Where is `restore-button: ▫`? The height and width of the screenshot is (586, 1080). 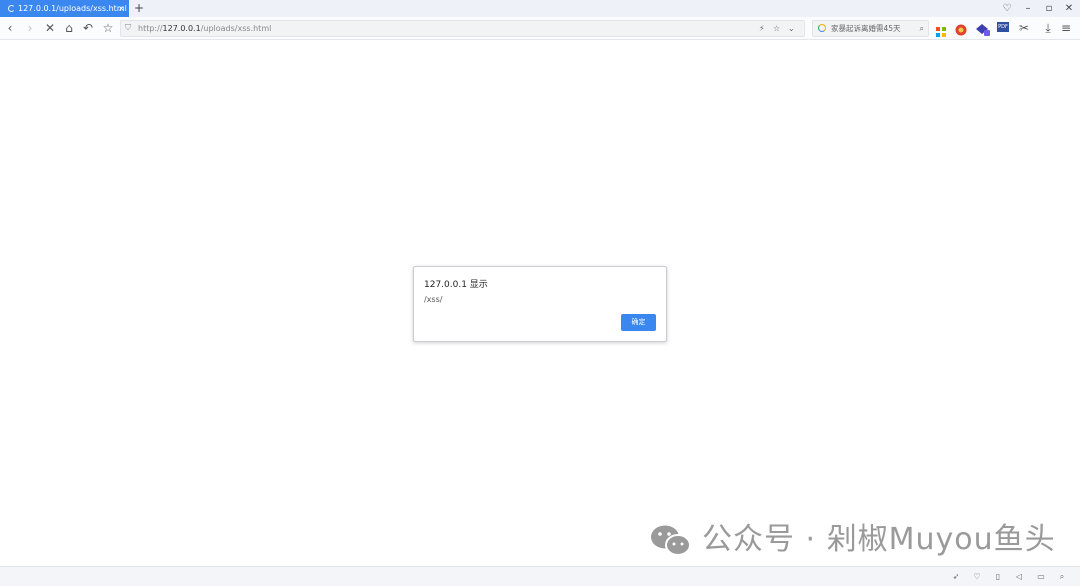 restore-button: ▫ is located at coordinates (1049, 8).